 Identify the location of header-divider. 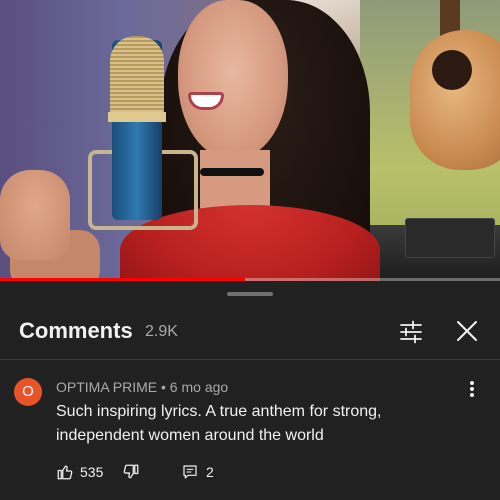
(250, 359).